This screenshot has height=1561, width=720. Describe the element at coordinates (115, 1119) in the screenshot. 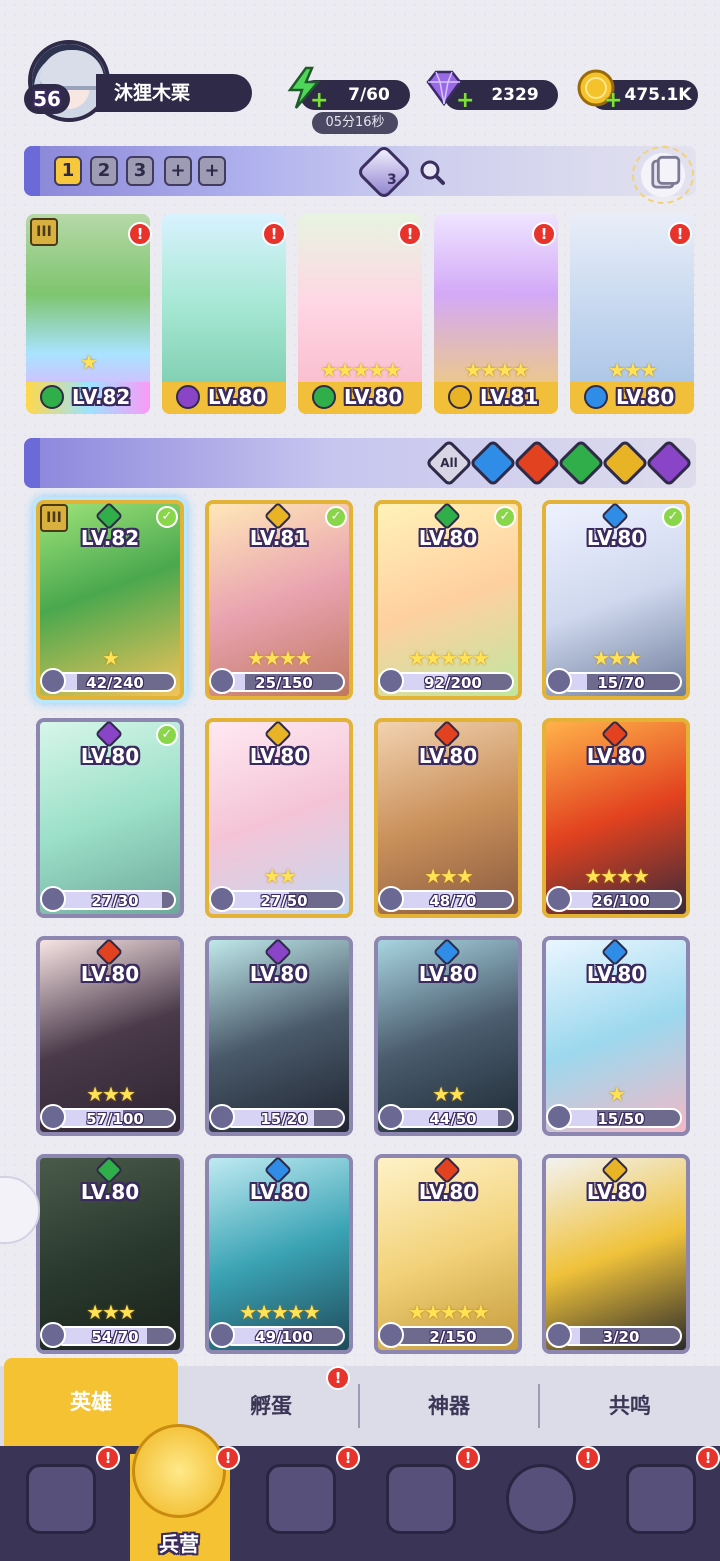

I see `shard-progress-text: 57/100` at that location.